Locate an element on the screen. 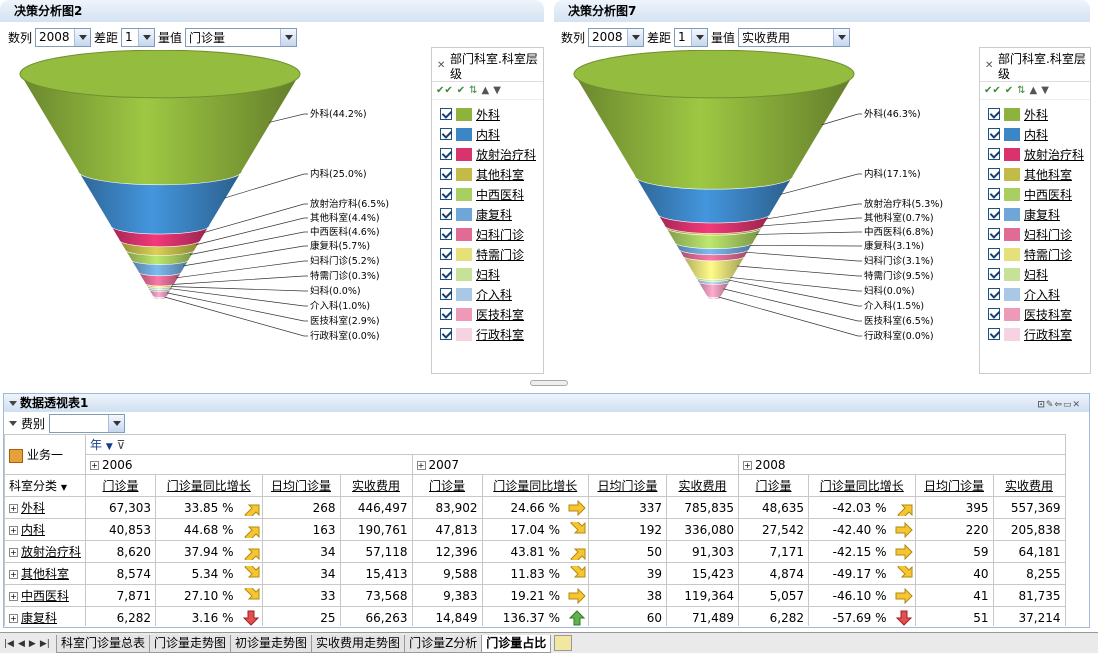 The width and height of the screenshot is (1098, 653). panel-tools-icons: ⊡✎⇦▭✕ is located at coordinates (1059, 405).